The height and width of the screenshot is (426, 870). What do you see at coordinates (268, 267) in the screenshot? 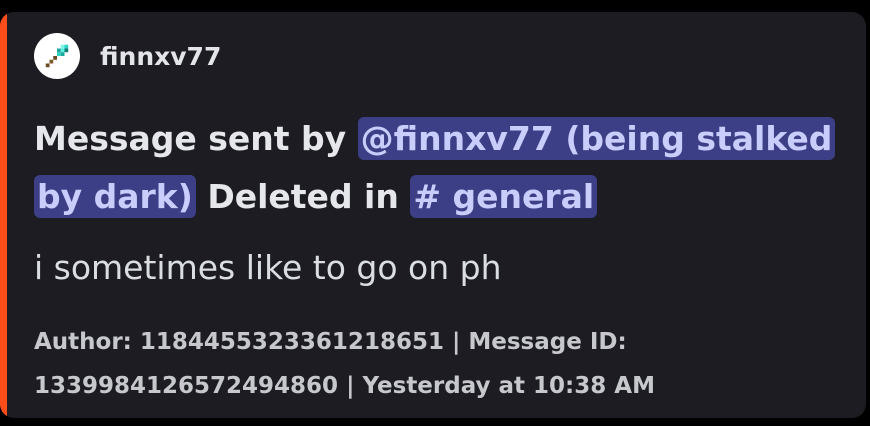
I see `embed-description: i sometimes like to go on ph` at bounding box center [268, 267].